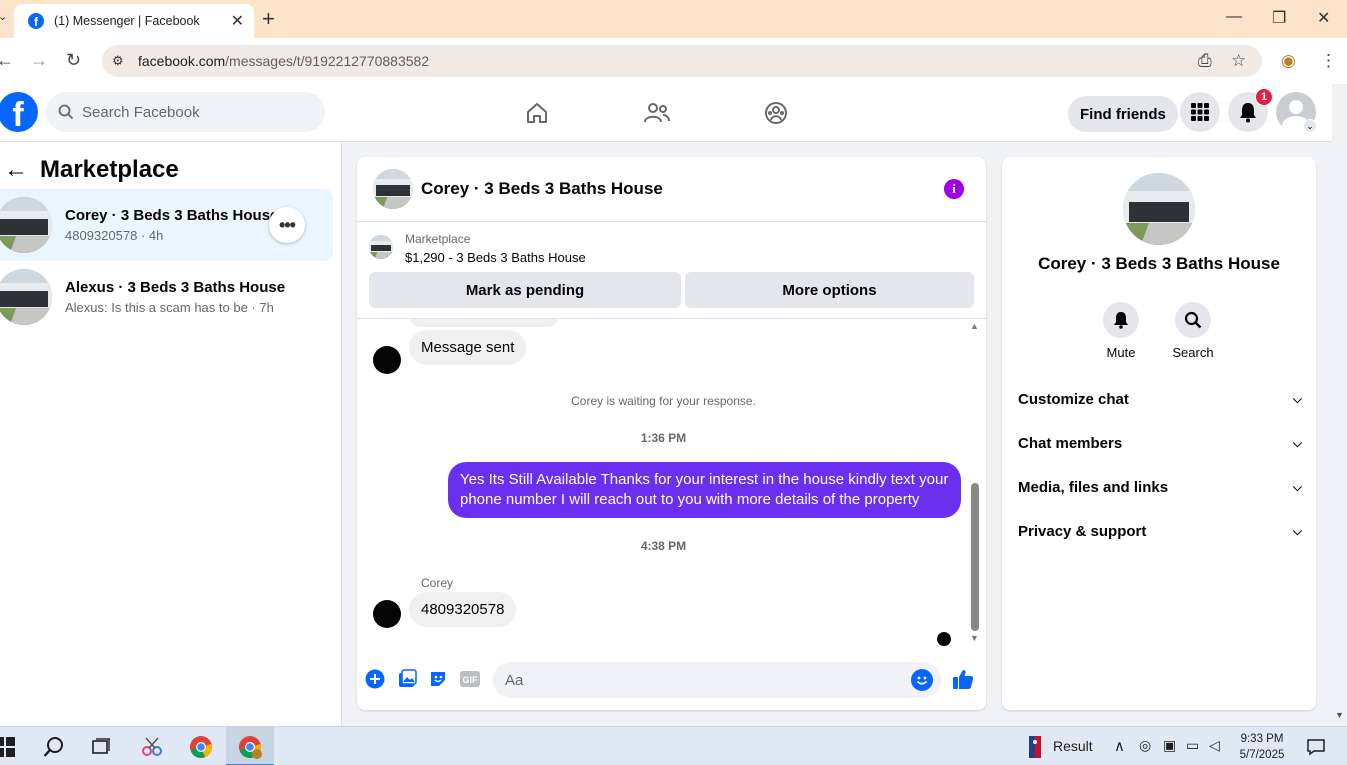 The height and width of the screenshot is (765, 1347). What do you see at coordinates (1316, 747) in the screenshot?
I see `notification-center-icon` at bounding box center [1316, 747].